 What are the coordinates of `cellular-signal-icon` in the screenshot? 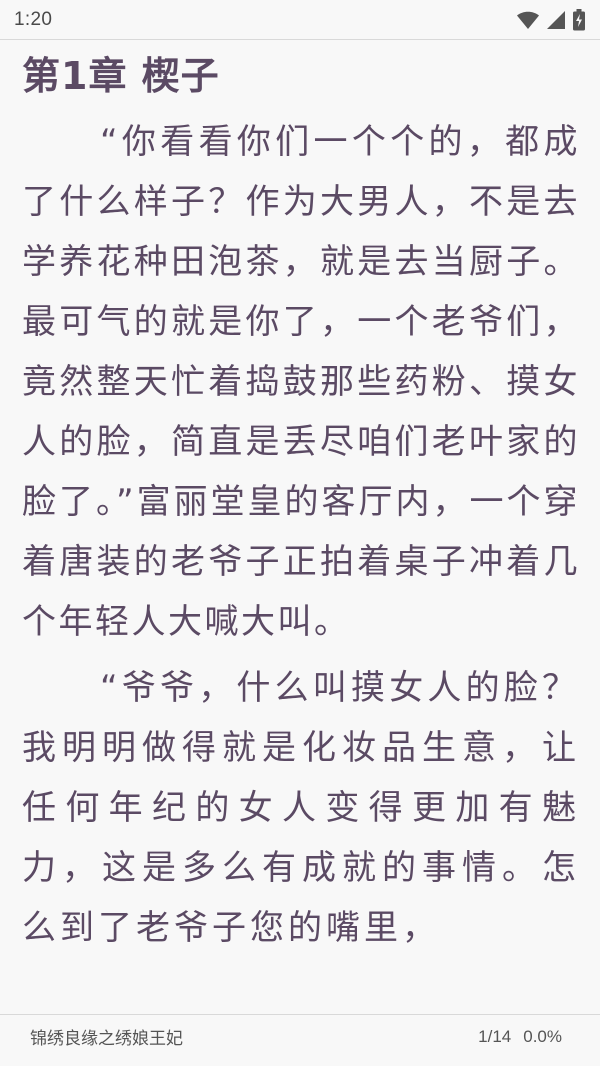 It's located at (556, 20).